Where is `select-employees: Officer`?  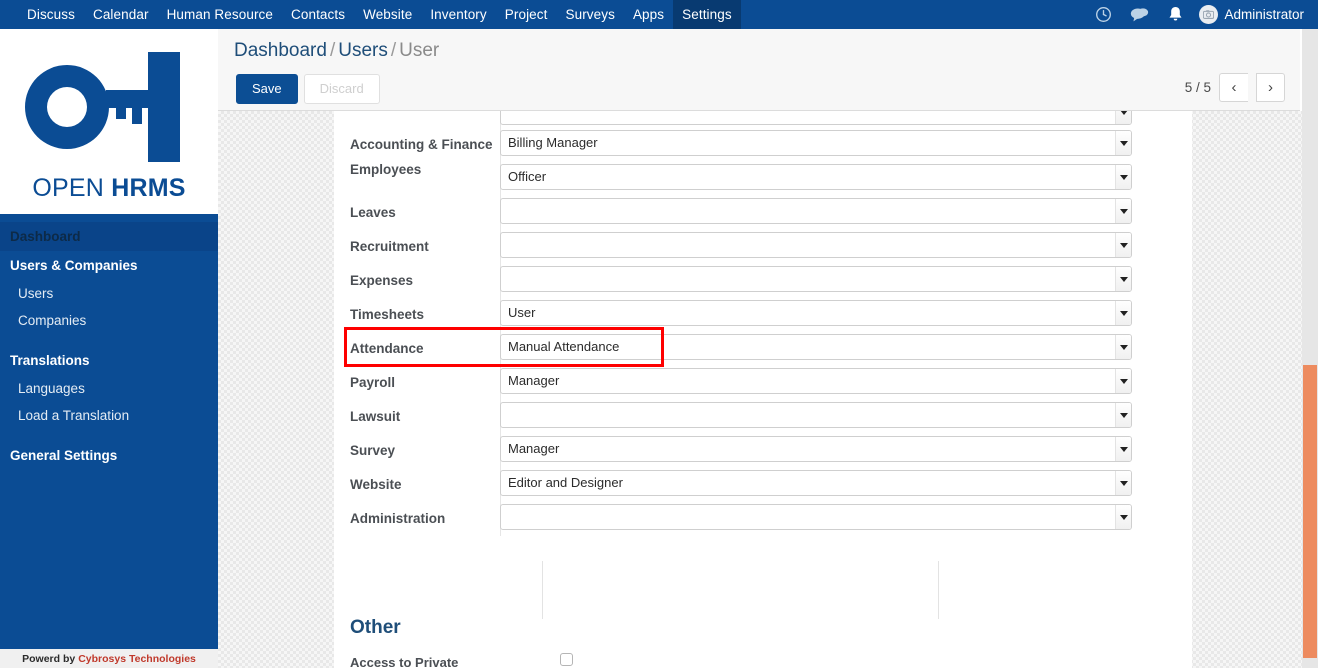
select-employees: Officer is located at coordinates (816, 177).